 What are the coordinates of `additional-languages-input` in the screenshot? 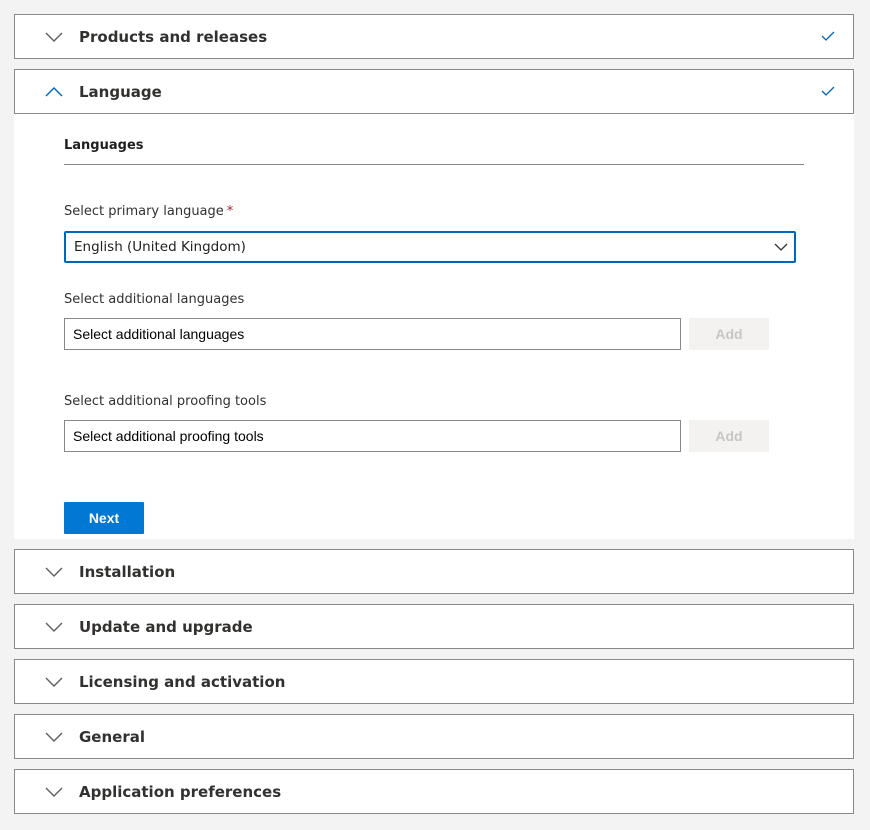 It's located at (372, 334).